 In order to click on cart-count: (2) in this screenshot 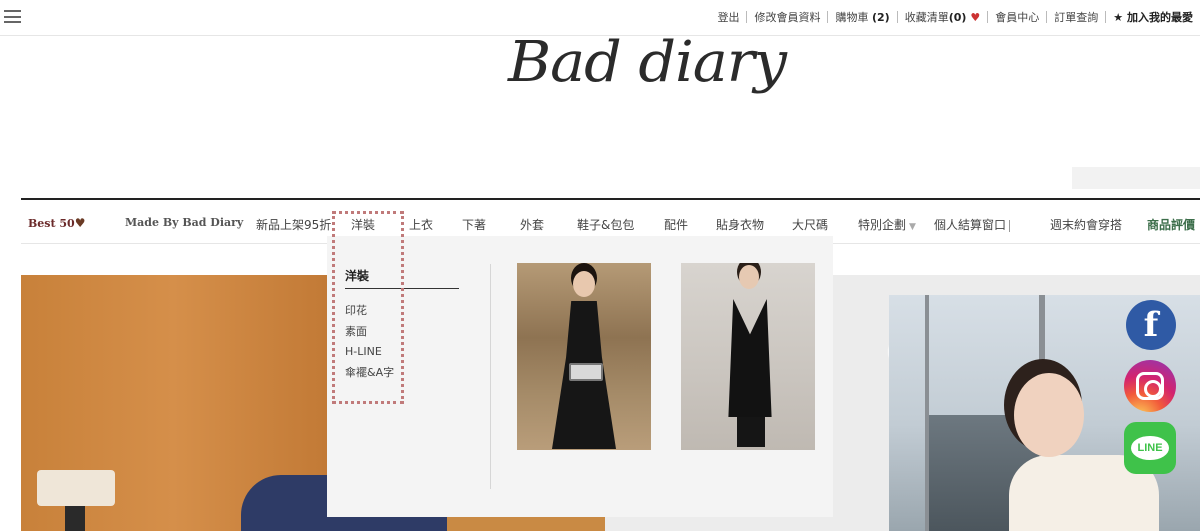, I will do `click(880, 17)`.